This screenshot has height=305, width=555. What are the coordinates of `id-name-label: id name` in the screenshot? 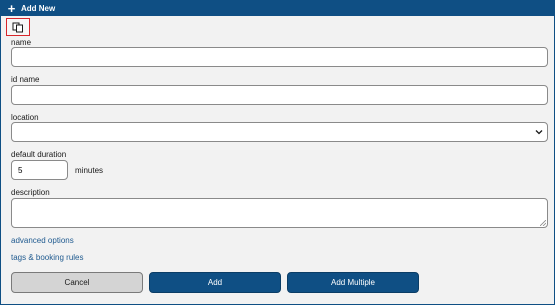 It's located at (25, 79).